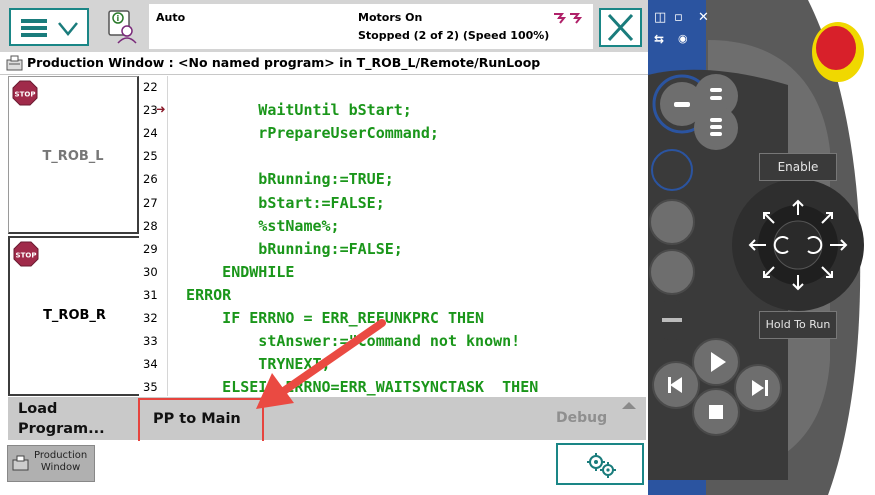 The width and height of the screenshot is (875, 495). What do you see at coordinates (150, 156) in the screenshot?
I see `line-number: 25` at bounding box center [150, 156].